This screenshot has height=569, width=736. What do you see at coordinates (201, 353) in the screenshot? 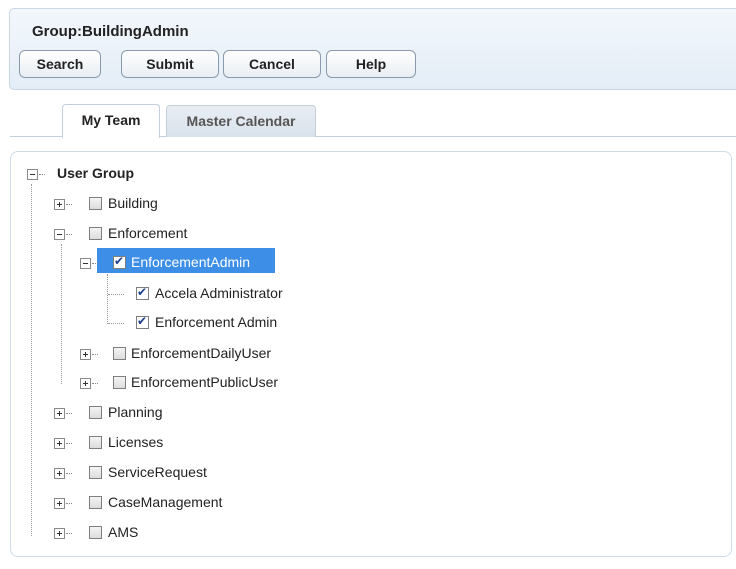
I see `tree-label: EnforcementDailyUser` at bounding box center [201, 353].